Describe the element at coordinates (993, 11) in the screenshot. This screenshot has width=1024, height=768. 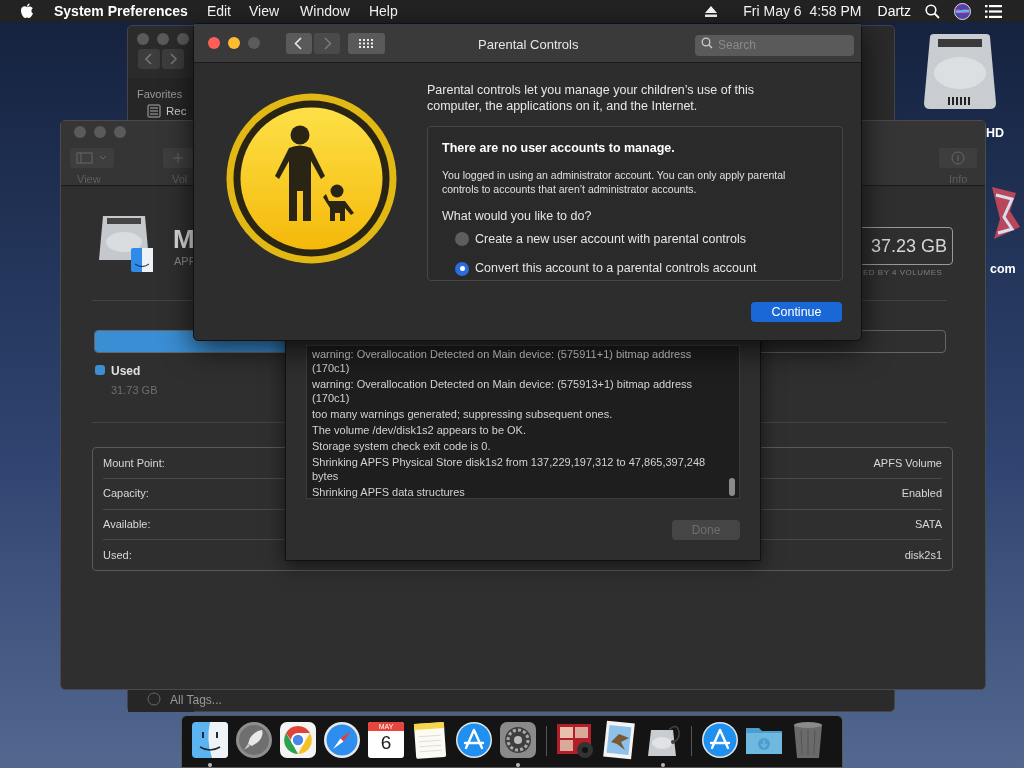
I see `list-icon` at that location.